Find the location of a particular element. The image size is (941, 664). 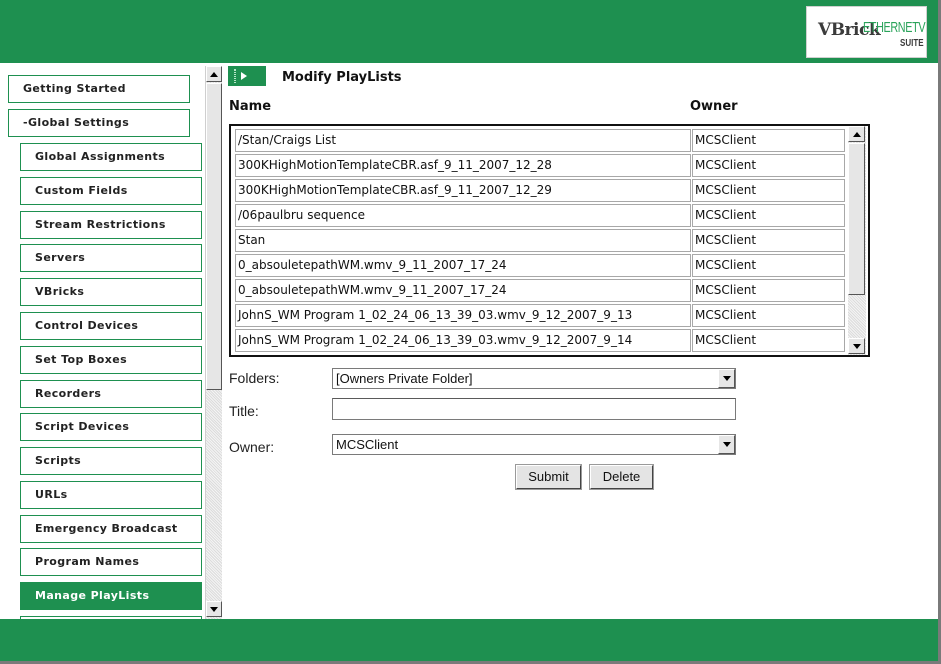

sidebar-item-recorders: Recorders is located at coordinates (111, 394).